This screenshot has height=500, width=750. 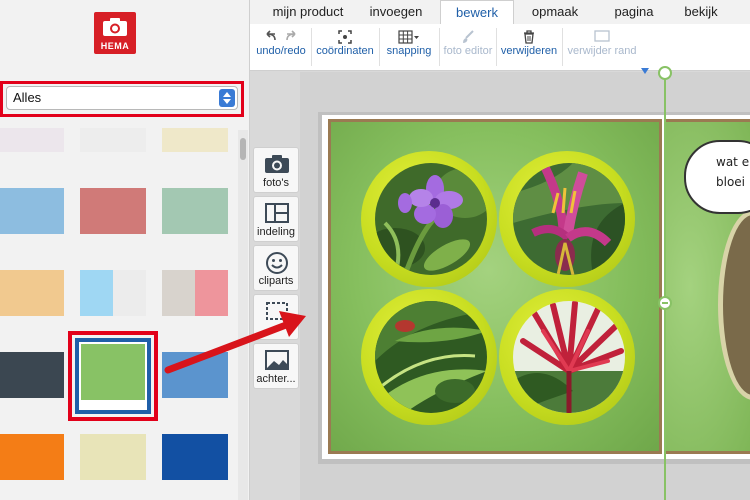 What do you see at coordinates (665, 303) in the screenshot?
I see `guide-resize-handle` at bounding box center [665, 303].